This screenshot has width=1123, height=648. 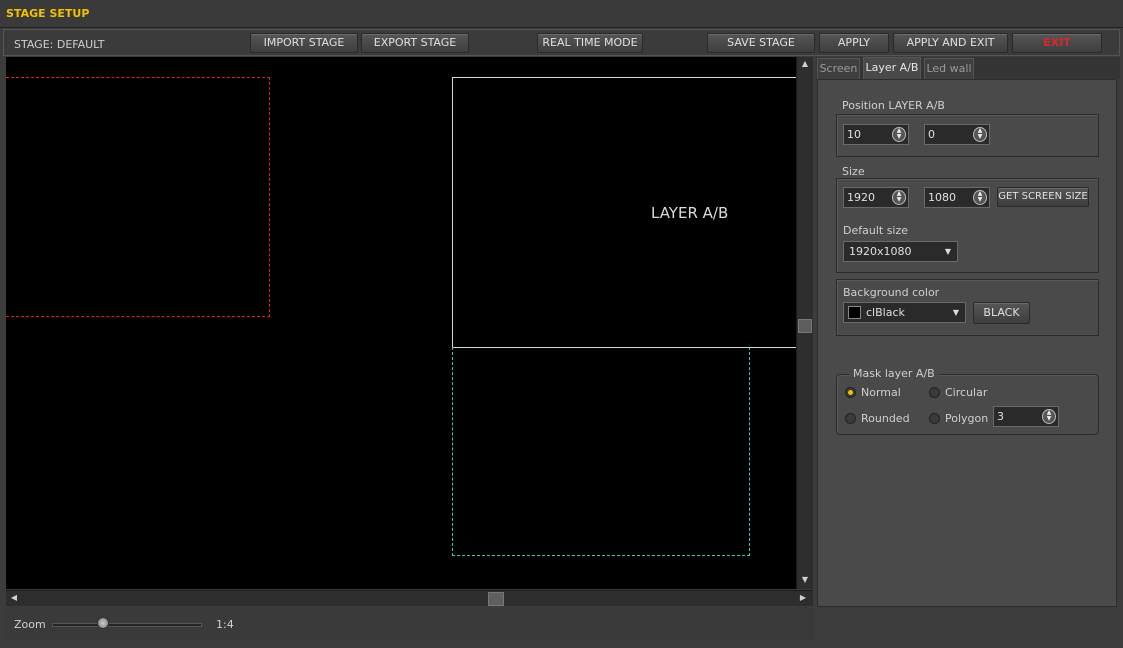 I want to click on tab-layer-ab: Layer A/B, so click(x=892, y=68).